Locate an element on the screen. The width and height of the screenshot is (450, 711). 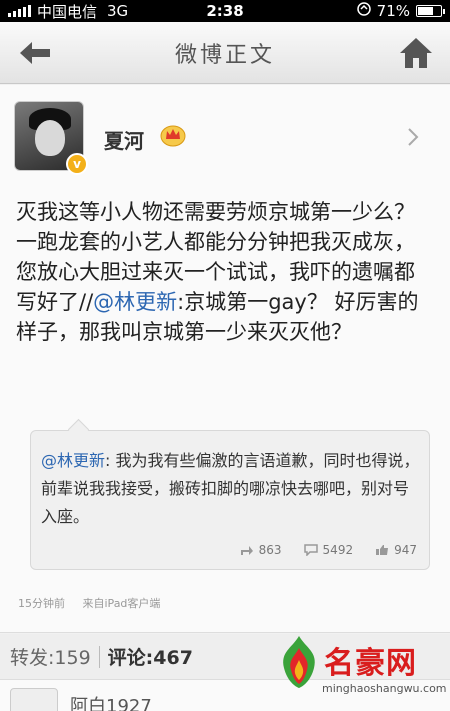
comment-count: 5492 is located at coordinates (338, 550).